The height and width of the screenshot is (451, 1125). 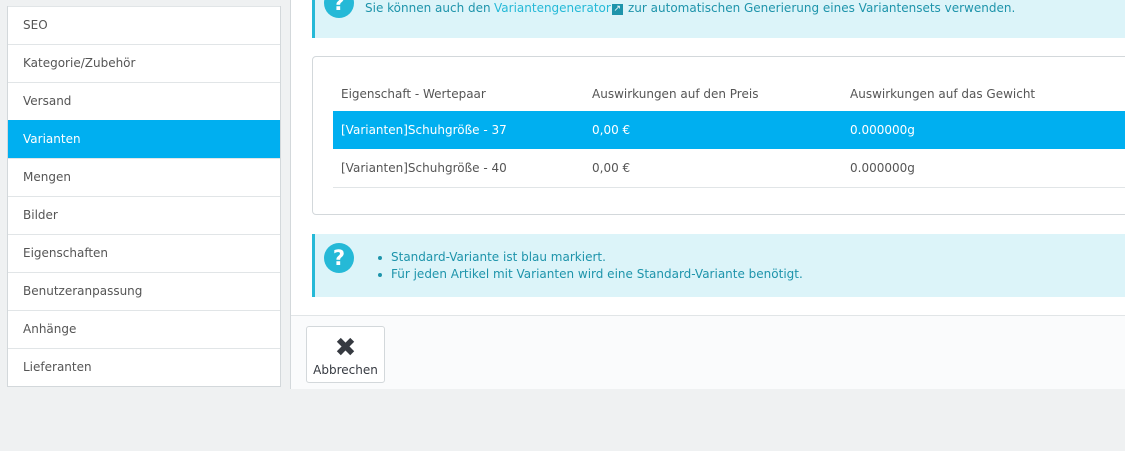 I want to click on sidebar-item-variants: Varianten, so click(x=144, y=139).